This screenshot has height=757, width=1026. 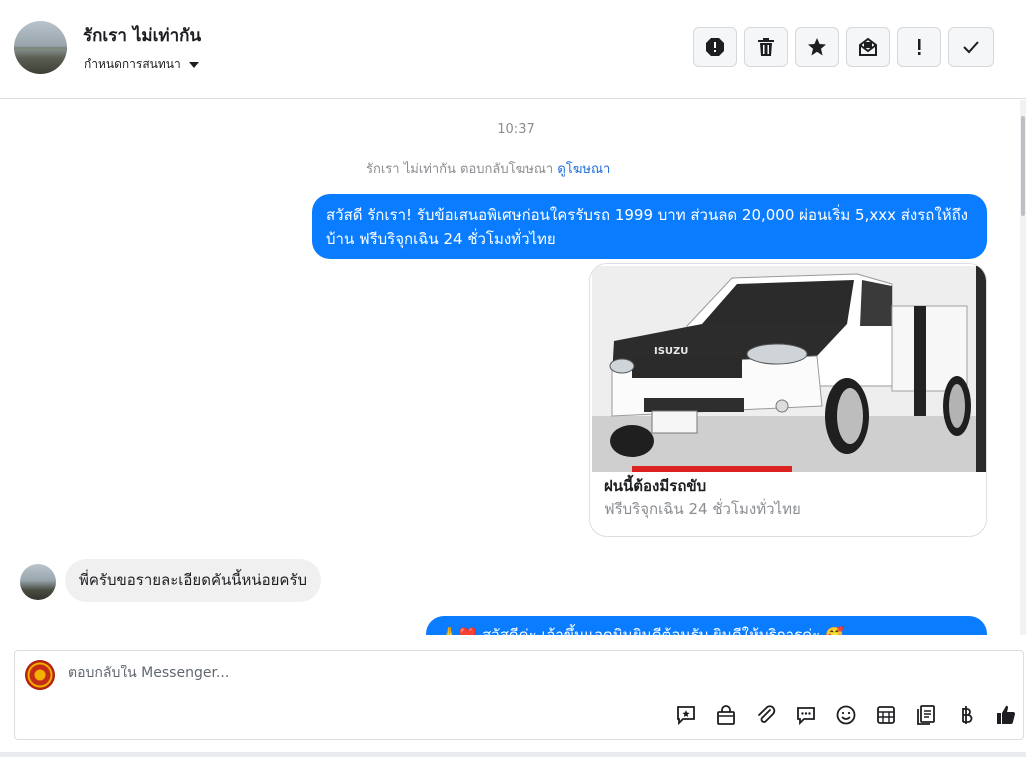 I want to click on delete-button, so click(x=766, y=47).